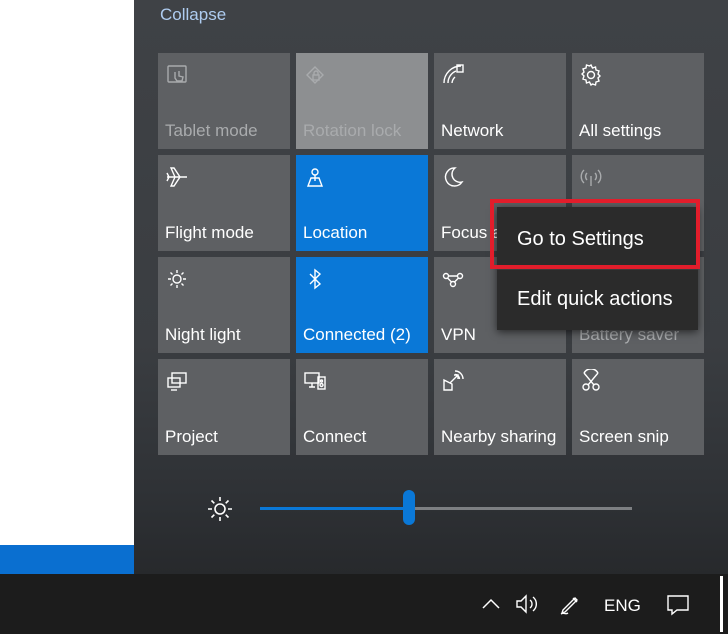 The width and height of the screenshot is (728, 634). What do you see at coordinates (591, 177) in the screenshot?
I see `mobile-hotspot-icon` at bounding box center [591, 177].